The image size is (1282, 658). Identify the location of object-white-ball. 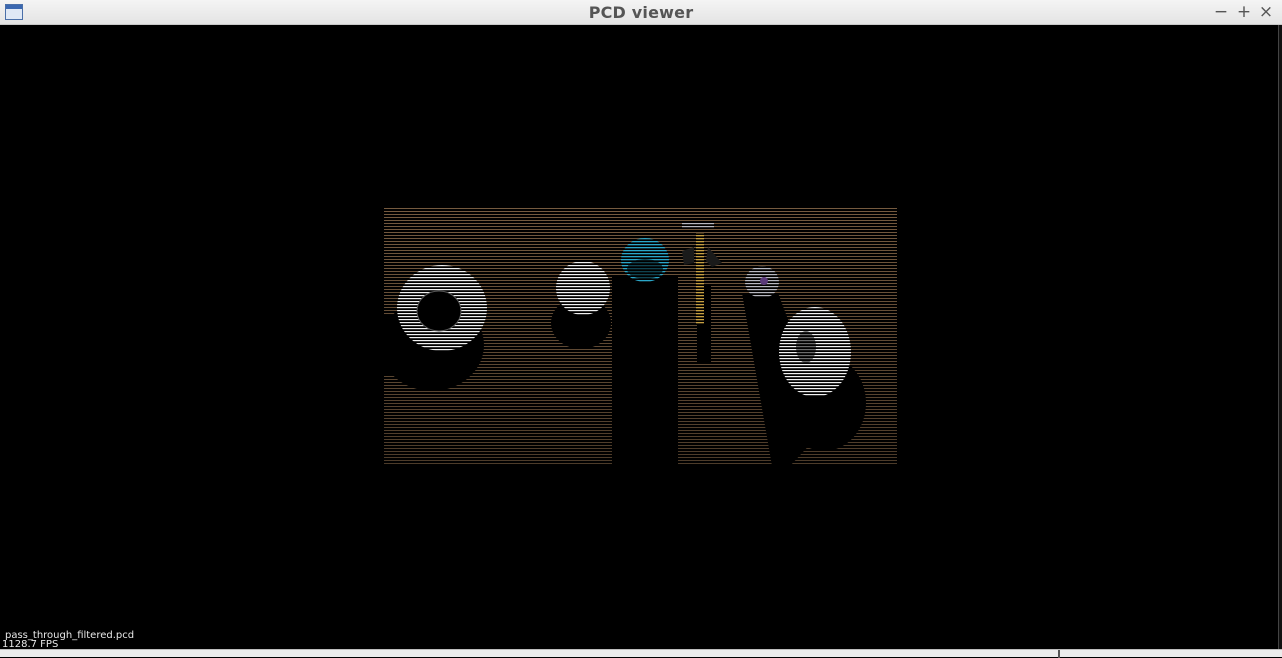
(583, 288).